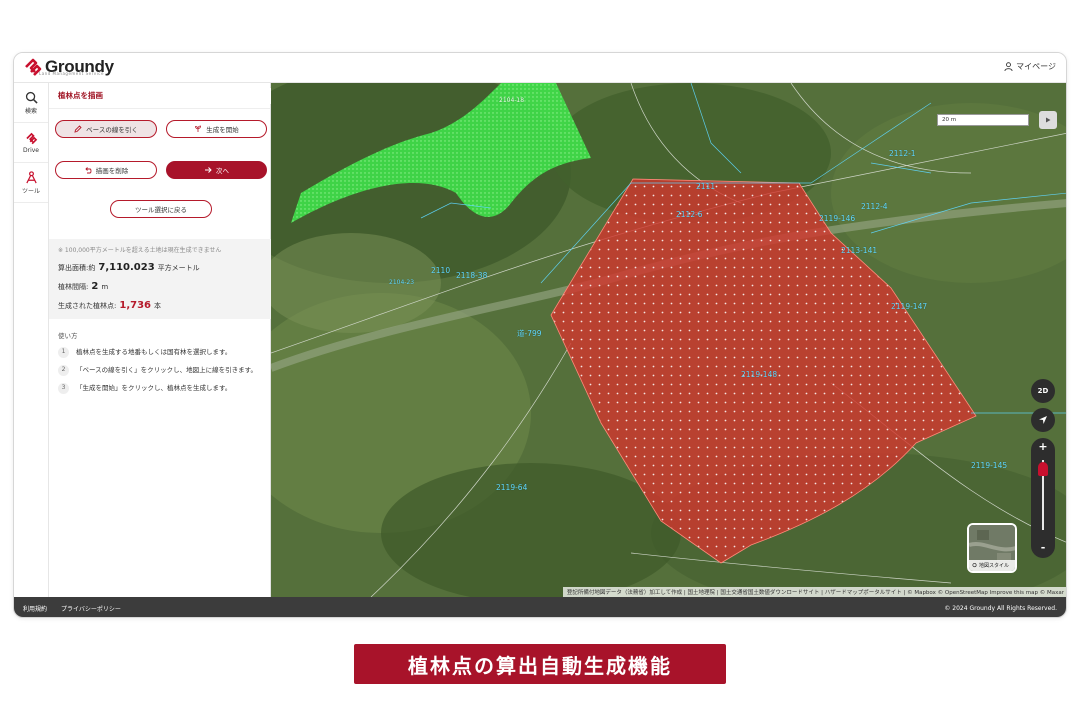 The width and height of the screenshot is (1080, 720). I want to click on zoom-out-button: -, so click(1043, 547).